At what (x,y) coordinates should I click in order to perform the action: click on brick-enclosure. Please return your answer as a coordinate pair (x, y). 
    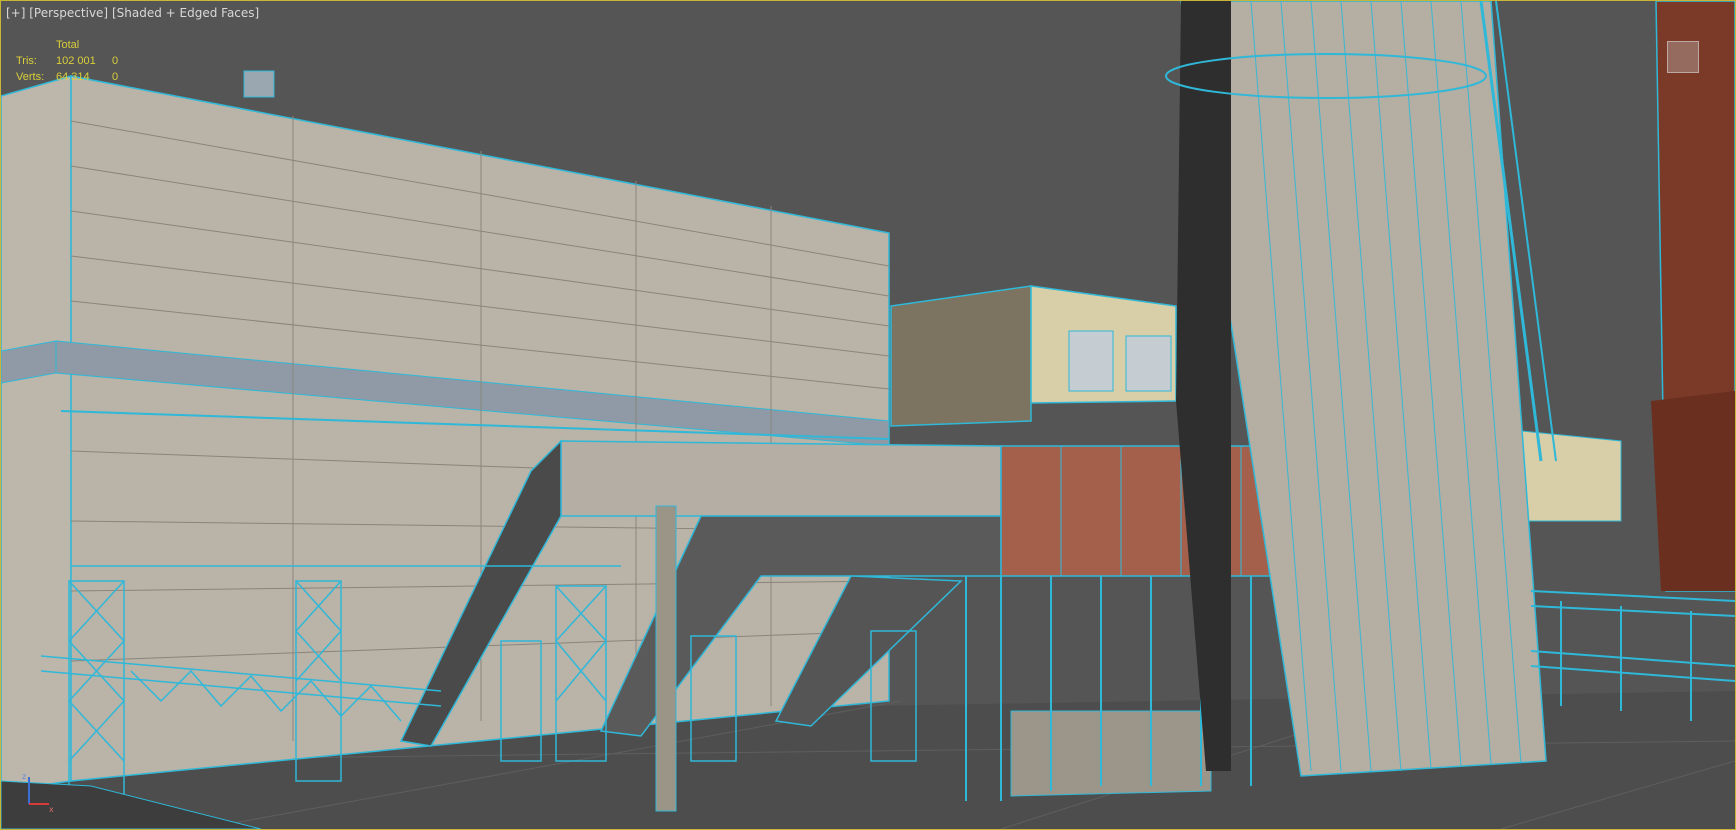
    Looking at the image, I should click on (1133, 623).